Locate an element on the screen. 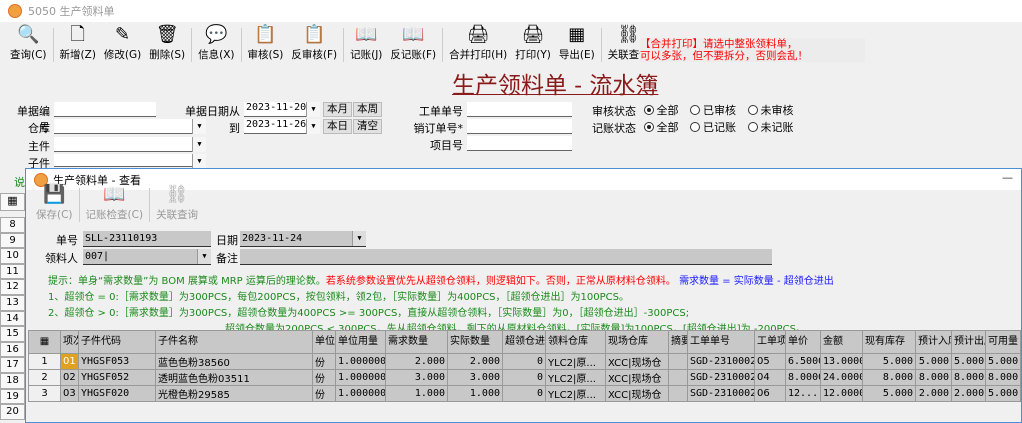 This screenshot has height=423, width=1022. column-header: 金额 is located at coordinates (841, 342).